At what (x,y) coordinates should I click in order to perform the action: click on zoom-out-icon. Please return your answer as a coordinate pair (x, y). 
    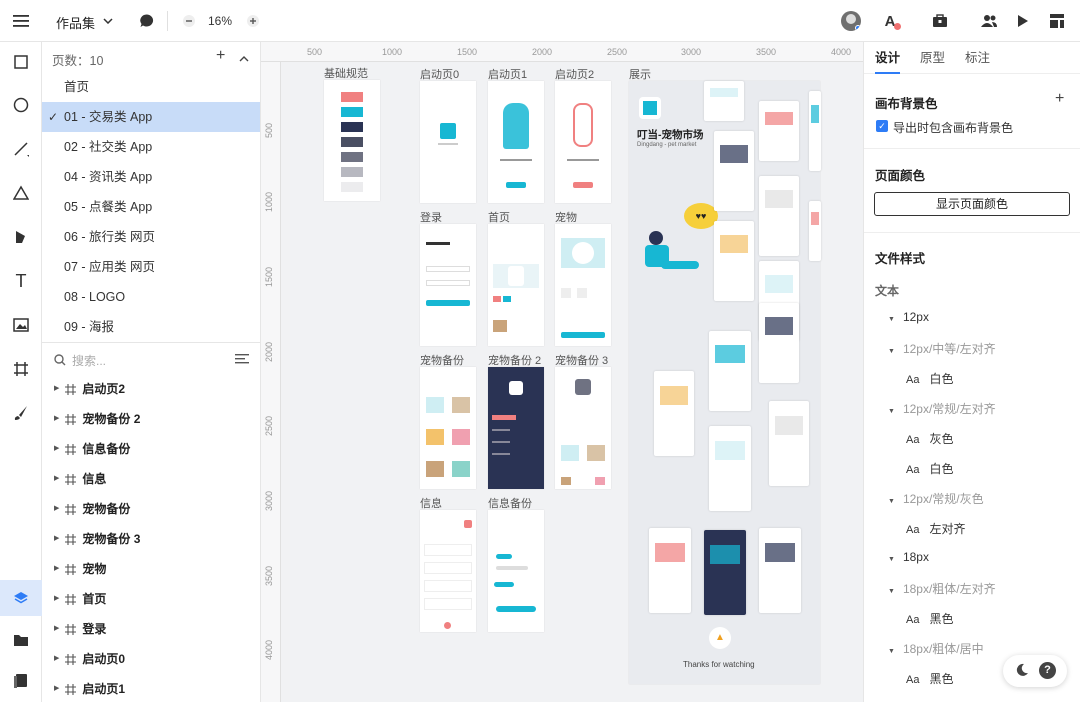
    Looking at the image, I should click on (189, 21).